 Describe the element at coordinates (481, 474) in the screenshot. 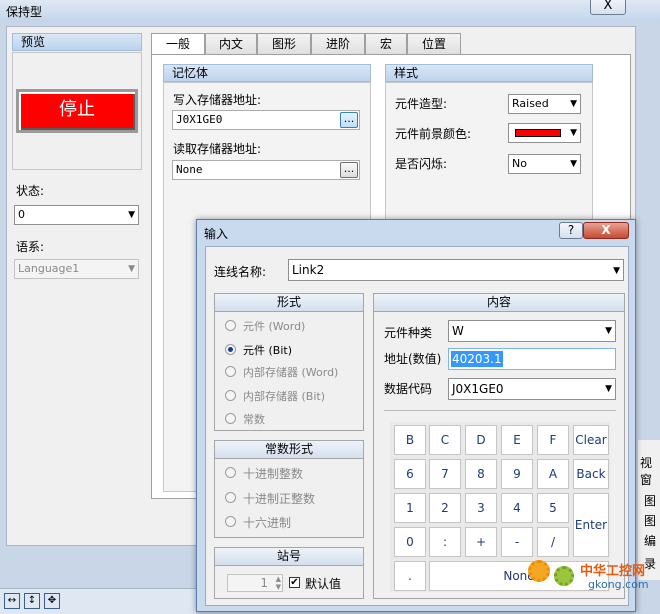

I see `key-8: 8` at that location.